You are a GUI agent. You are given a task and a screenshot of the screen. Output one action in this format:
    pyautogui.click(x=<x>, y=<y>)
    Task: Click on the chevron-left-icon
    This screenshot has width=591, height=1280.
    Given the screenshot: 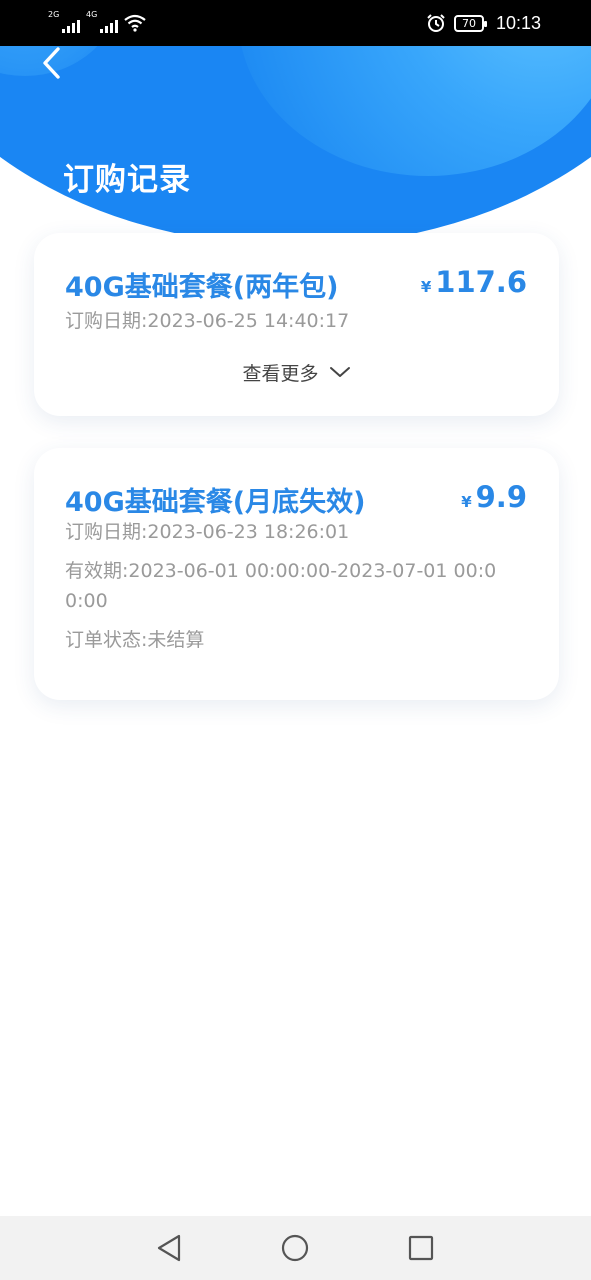 What is the action you would take?
    pyautogui.click(x=51, y=63)
    